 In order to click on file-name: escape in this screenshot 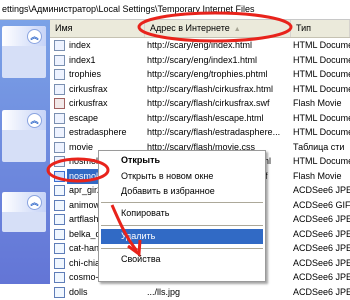, I will do `click(84, 117)`.